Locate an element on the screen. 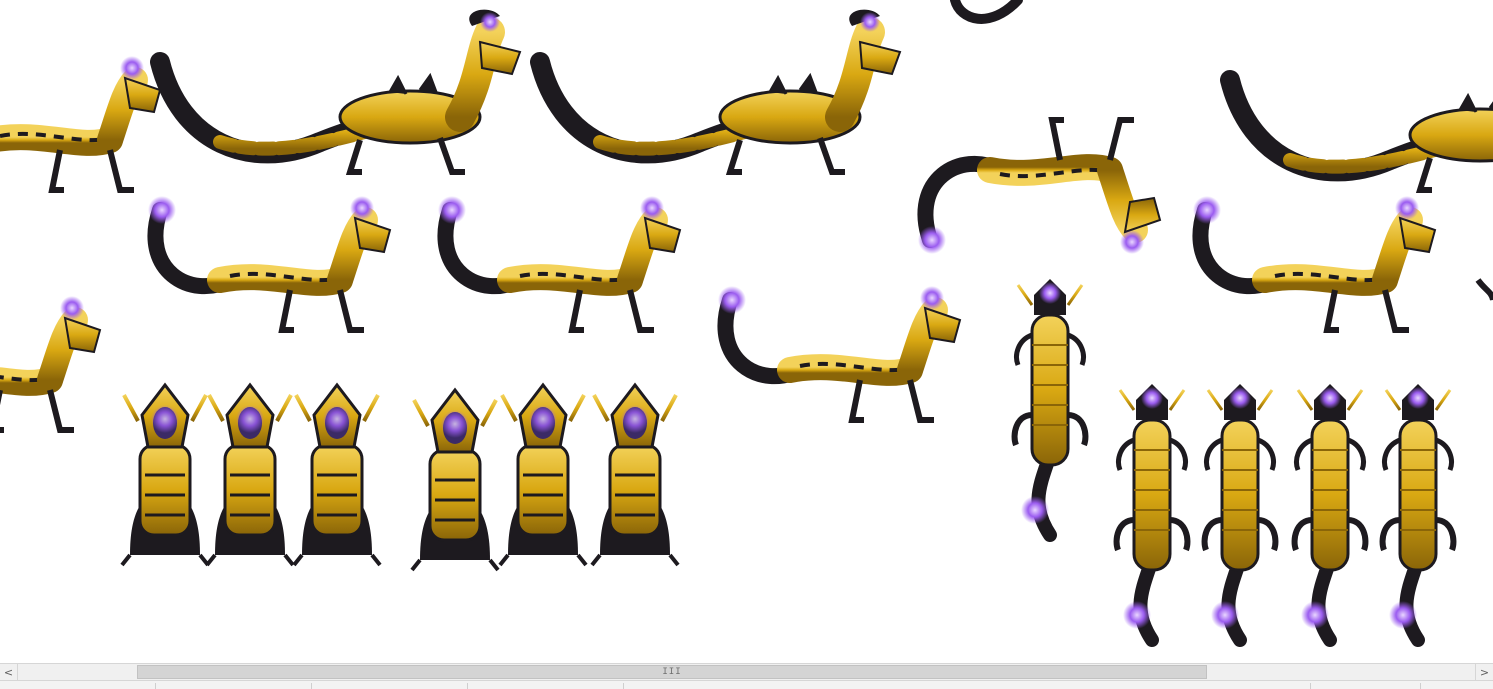 The image size is (1493, 689). scroll-thumb: III is located at coordinates (672, 672).